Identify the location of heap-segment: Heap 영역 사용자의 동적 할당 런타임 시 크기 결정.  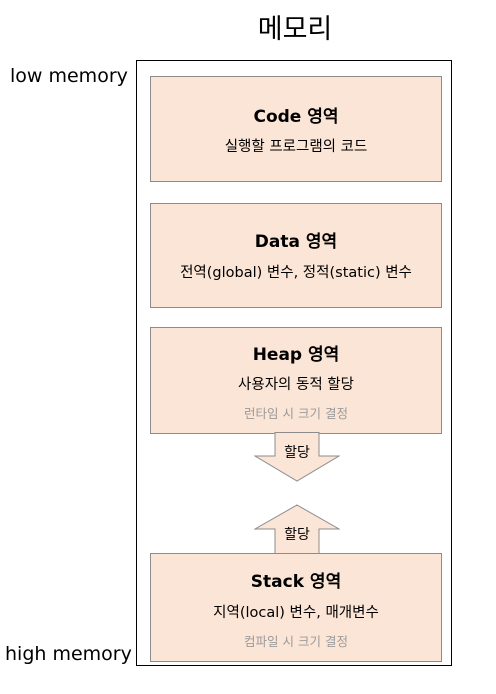
(296, 380).